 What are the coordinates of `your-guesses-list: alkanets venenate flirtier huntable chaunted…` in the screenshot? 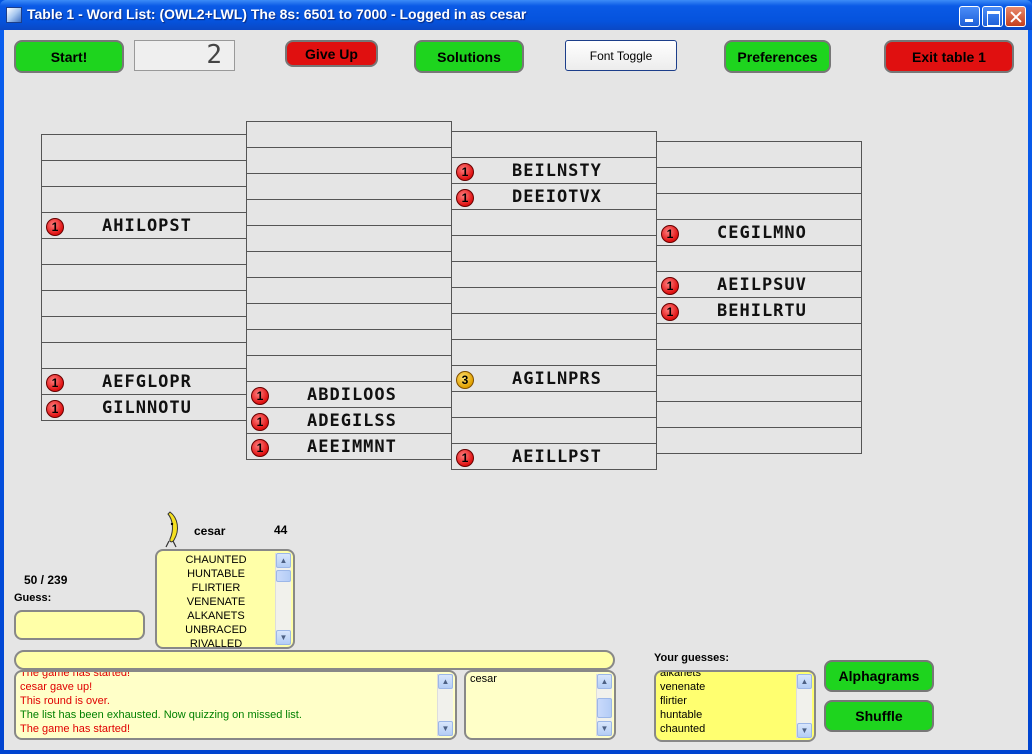 It's located at (735, 706).